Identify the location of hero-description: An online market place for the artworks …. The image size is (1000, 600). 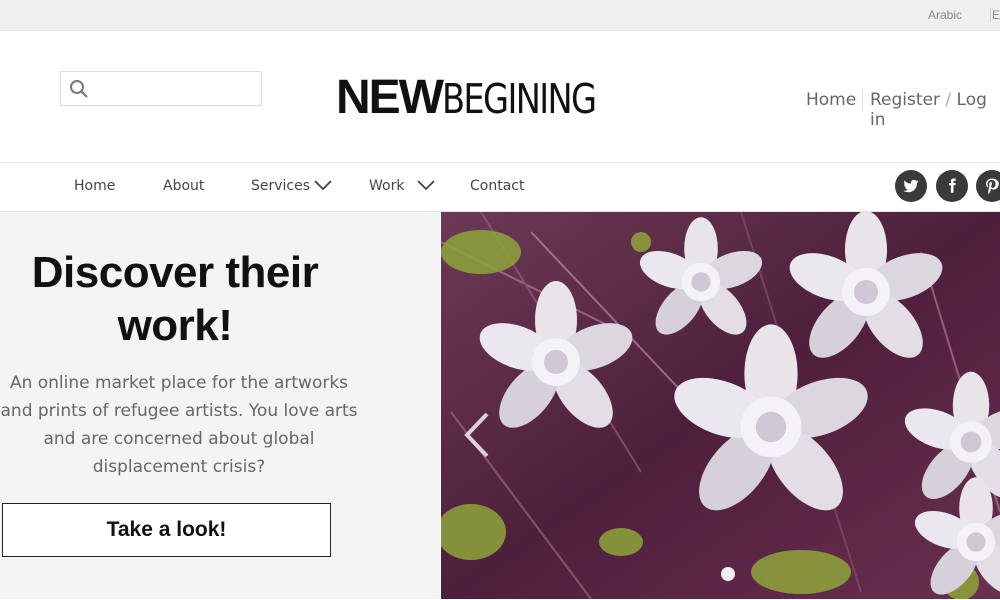
(179, 425).